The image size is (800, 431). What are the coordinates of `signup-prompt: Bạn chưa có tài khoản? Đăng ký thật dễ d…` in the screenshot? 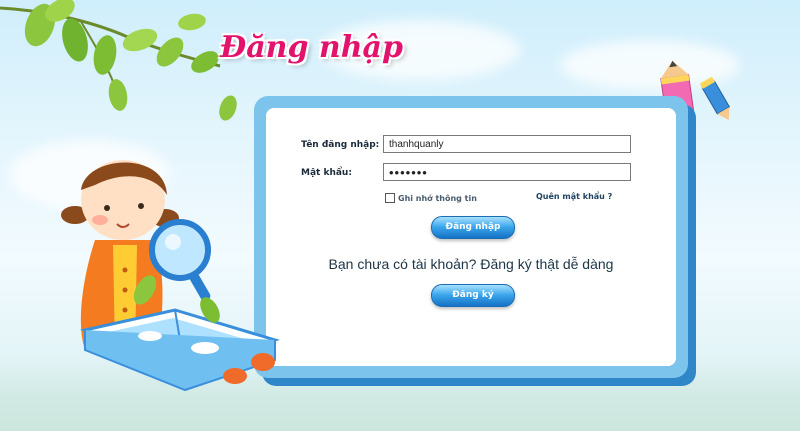 It's located at (471, 264).